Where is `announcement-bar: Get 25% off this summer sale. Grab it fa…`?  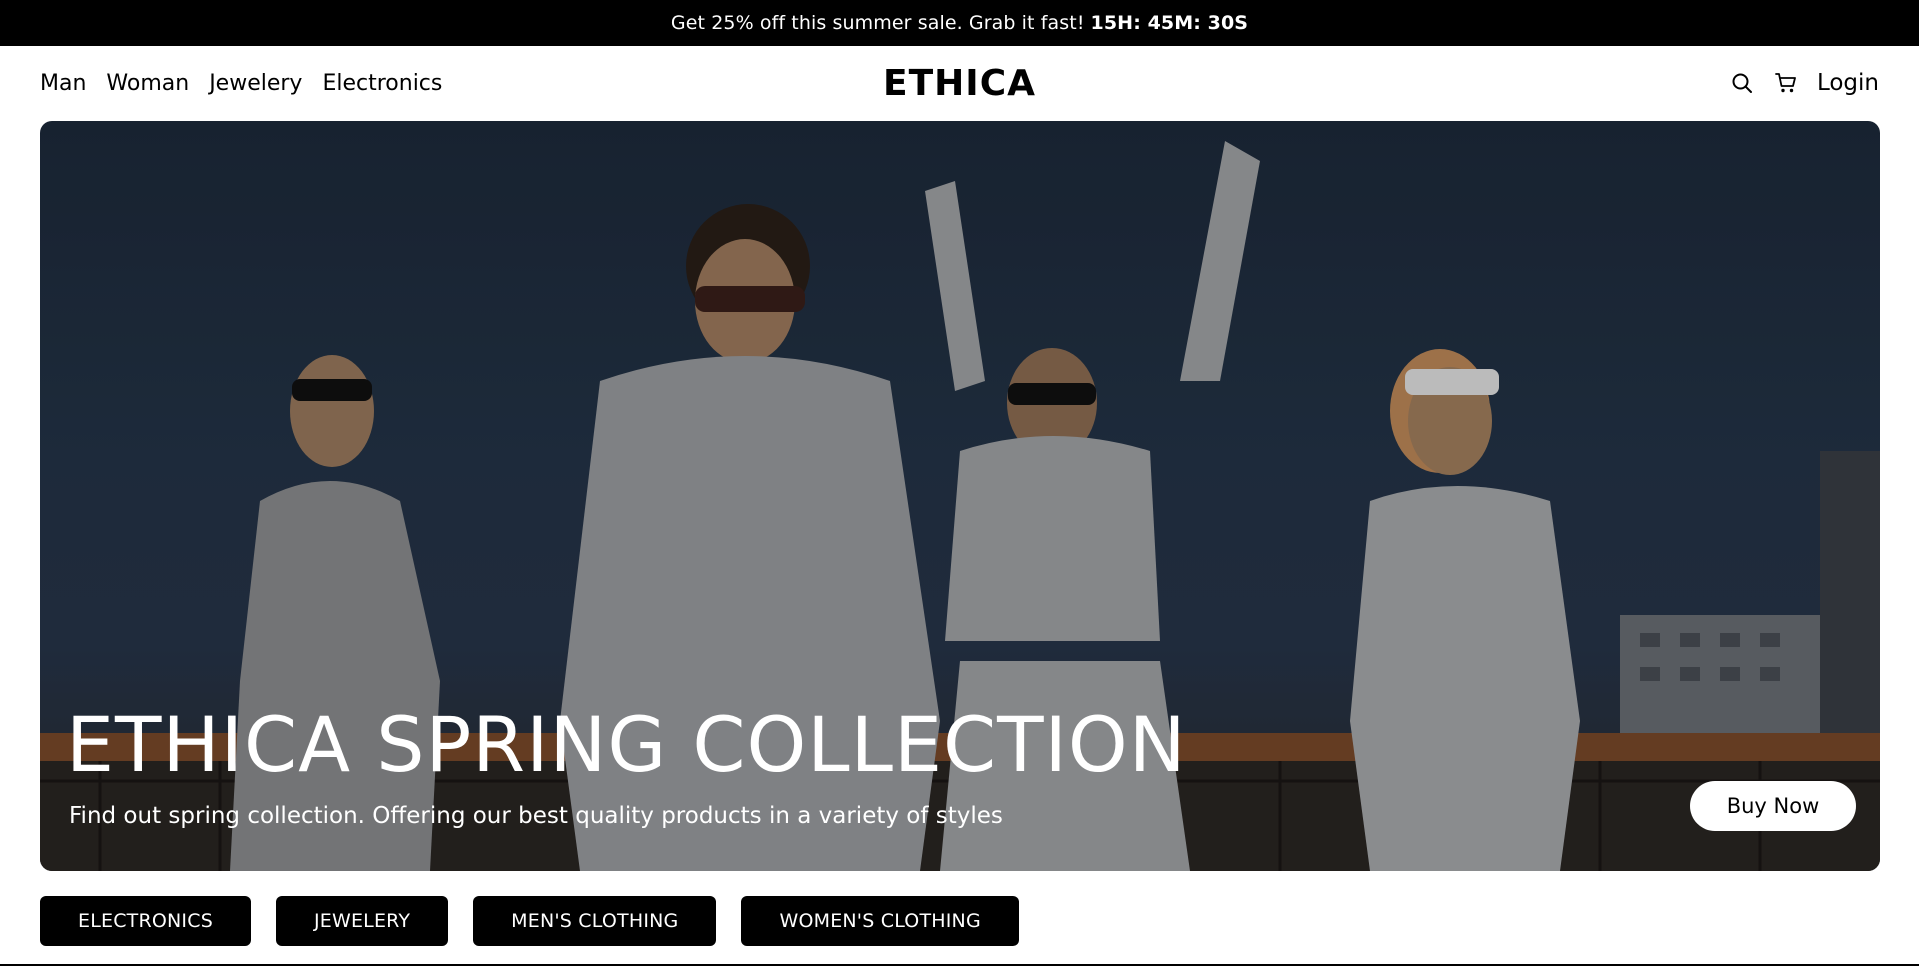 announcement-bar: Get 25% off this summer sale. Grab it fa… is located at coordinates (959, 23).